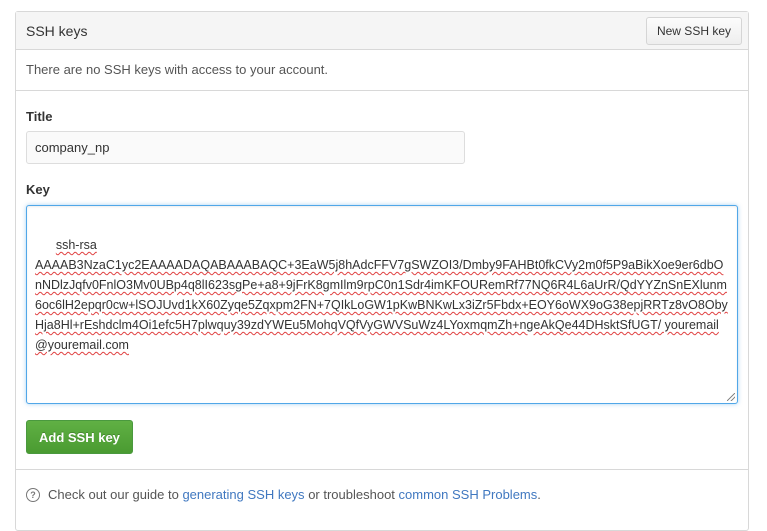  What do you see at coordinates (693, 30) in the screenshot?
I see `new-ssh-key-button: New SSH key` at bounding box center [693, 30].